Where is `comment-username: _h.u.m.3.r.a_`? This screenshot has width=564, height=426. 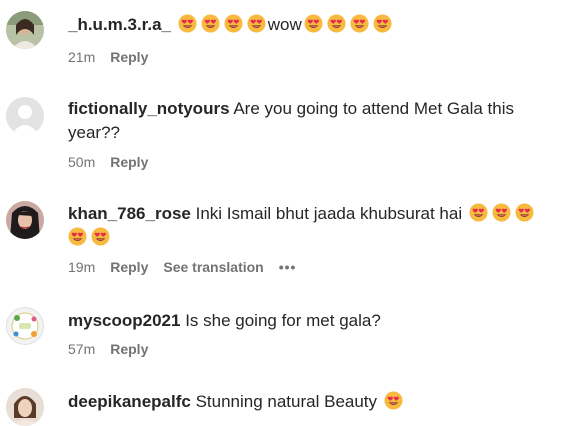
comment-username: _h.u.m.3.r.a_ is located at coordinates (119, 24).